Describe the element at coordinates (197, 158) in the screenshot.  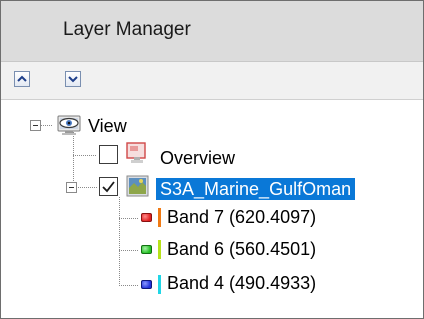
I see `tree-node-overview: Overview` at that location.